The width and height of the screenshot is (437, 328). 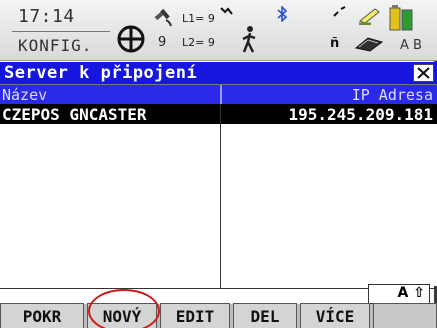 I want to click on memory-icon: ñ, so click(x=334, y=43).